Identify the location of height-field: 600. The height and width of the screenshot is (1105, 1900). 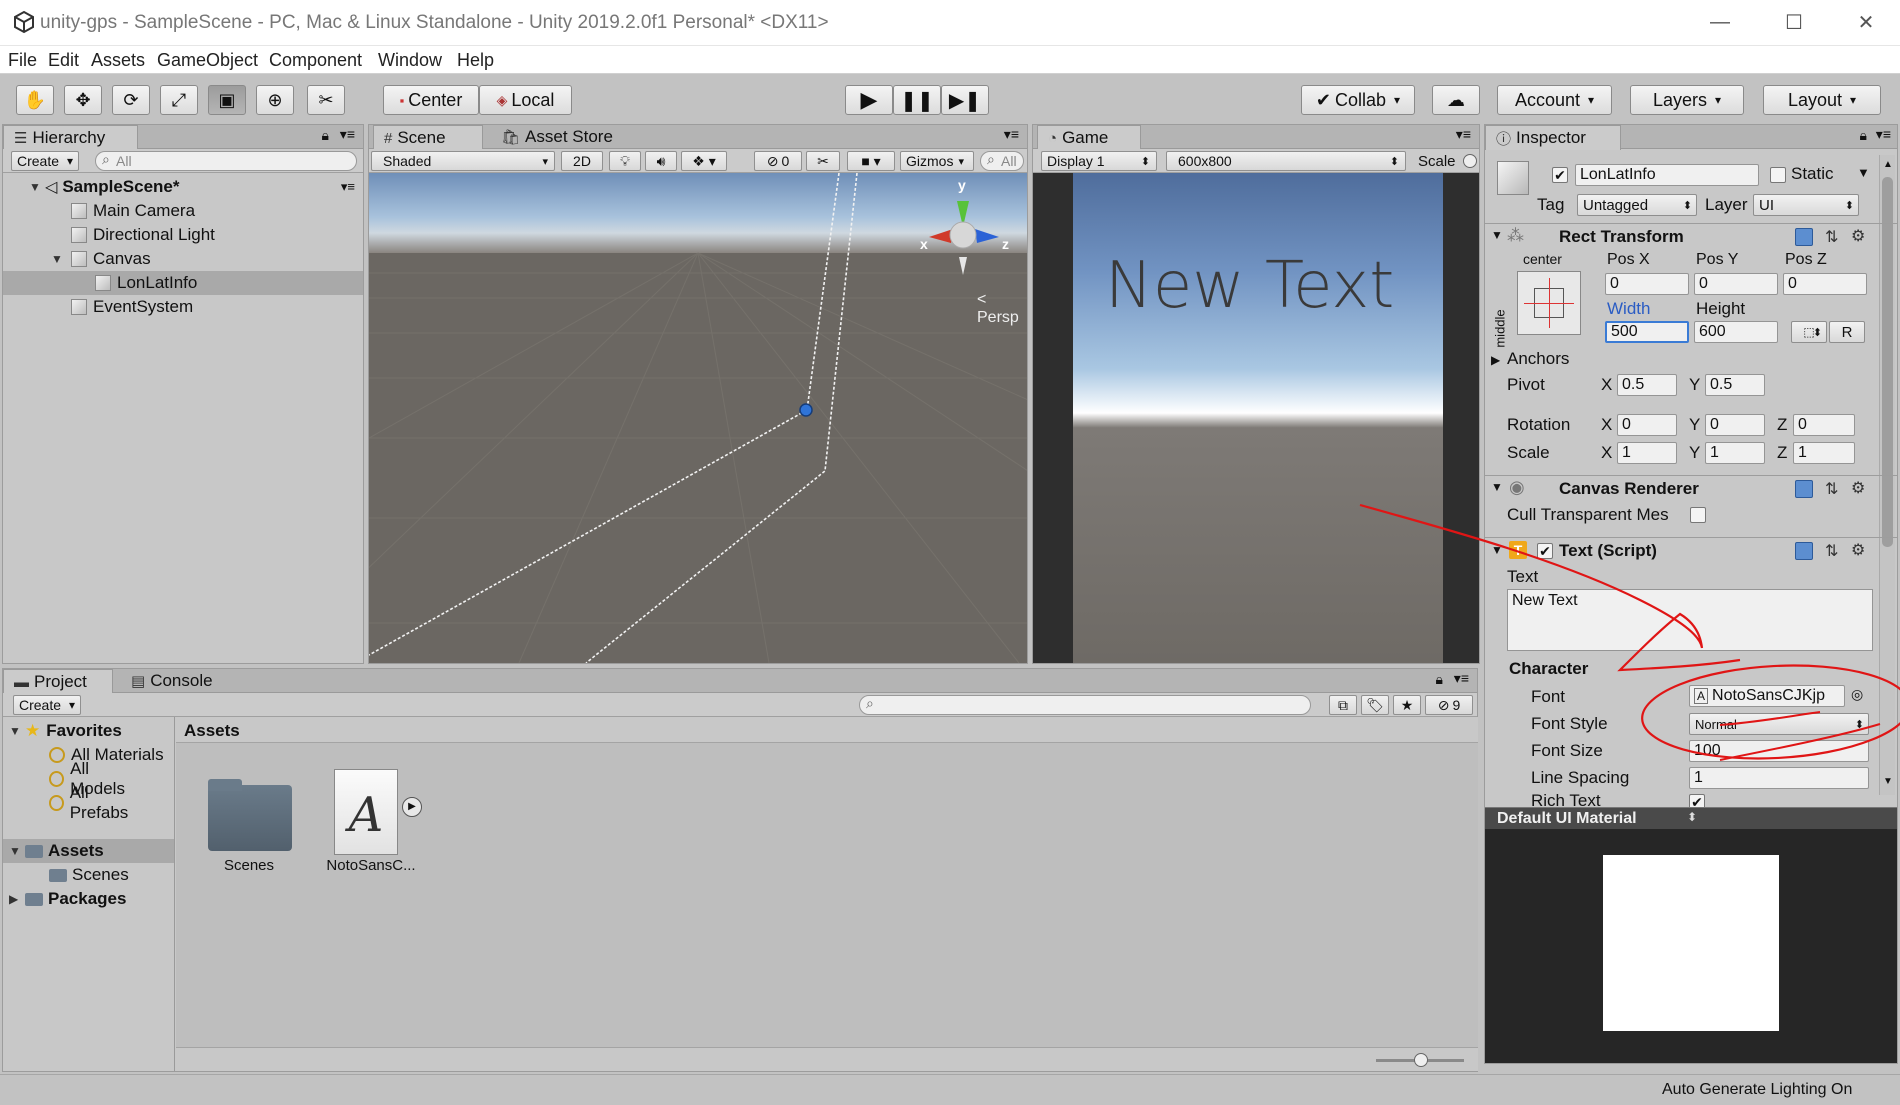
(1736, 332).